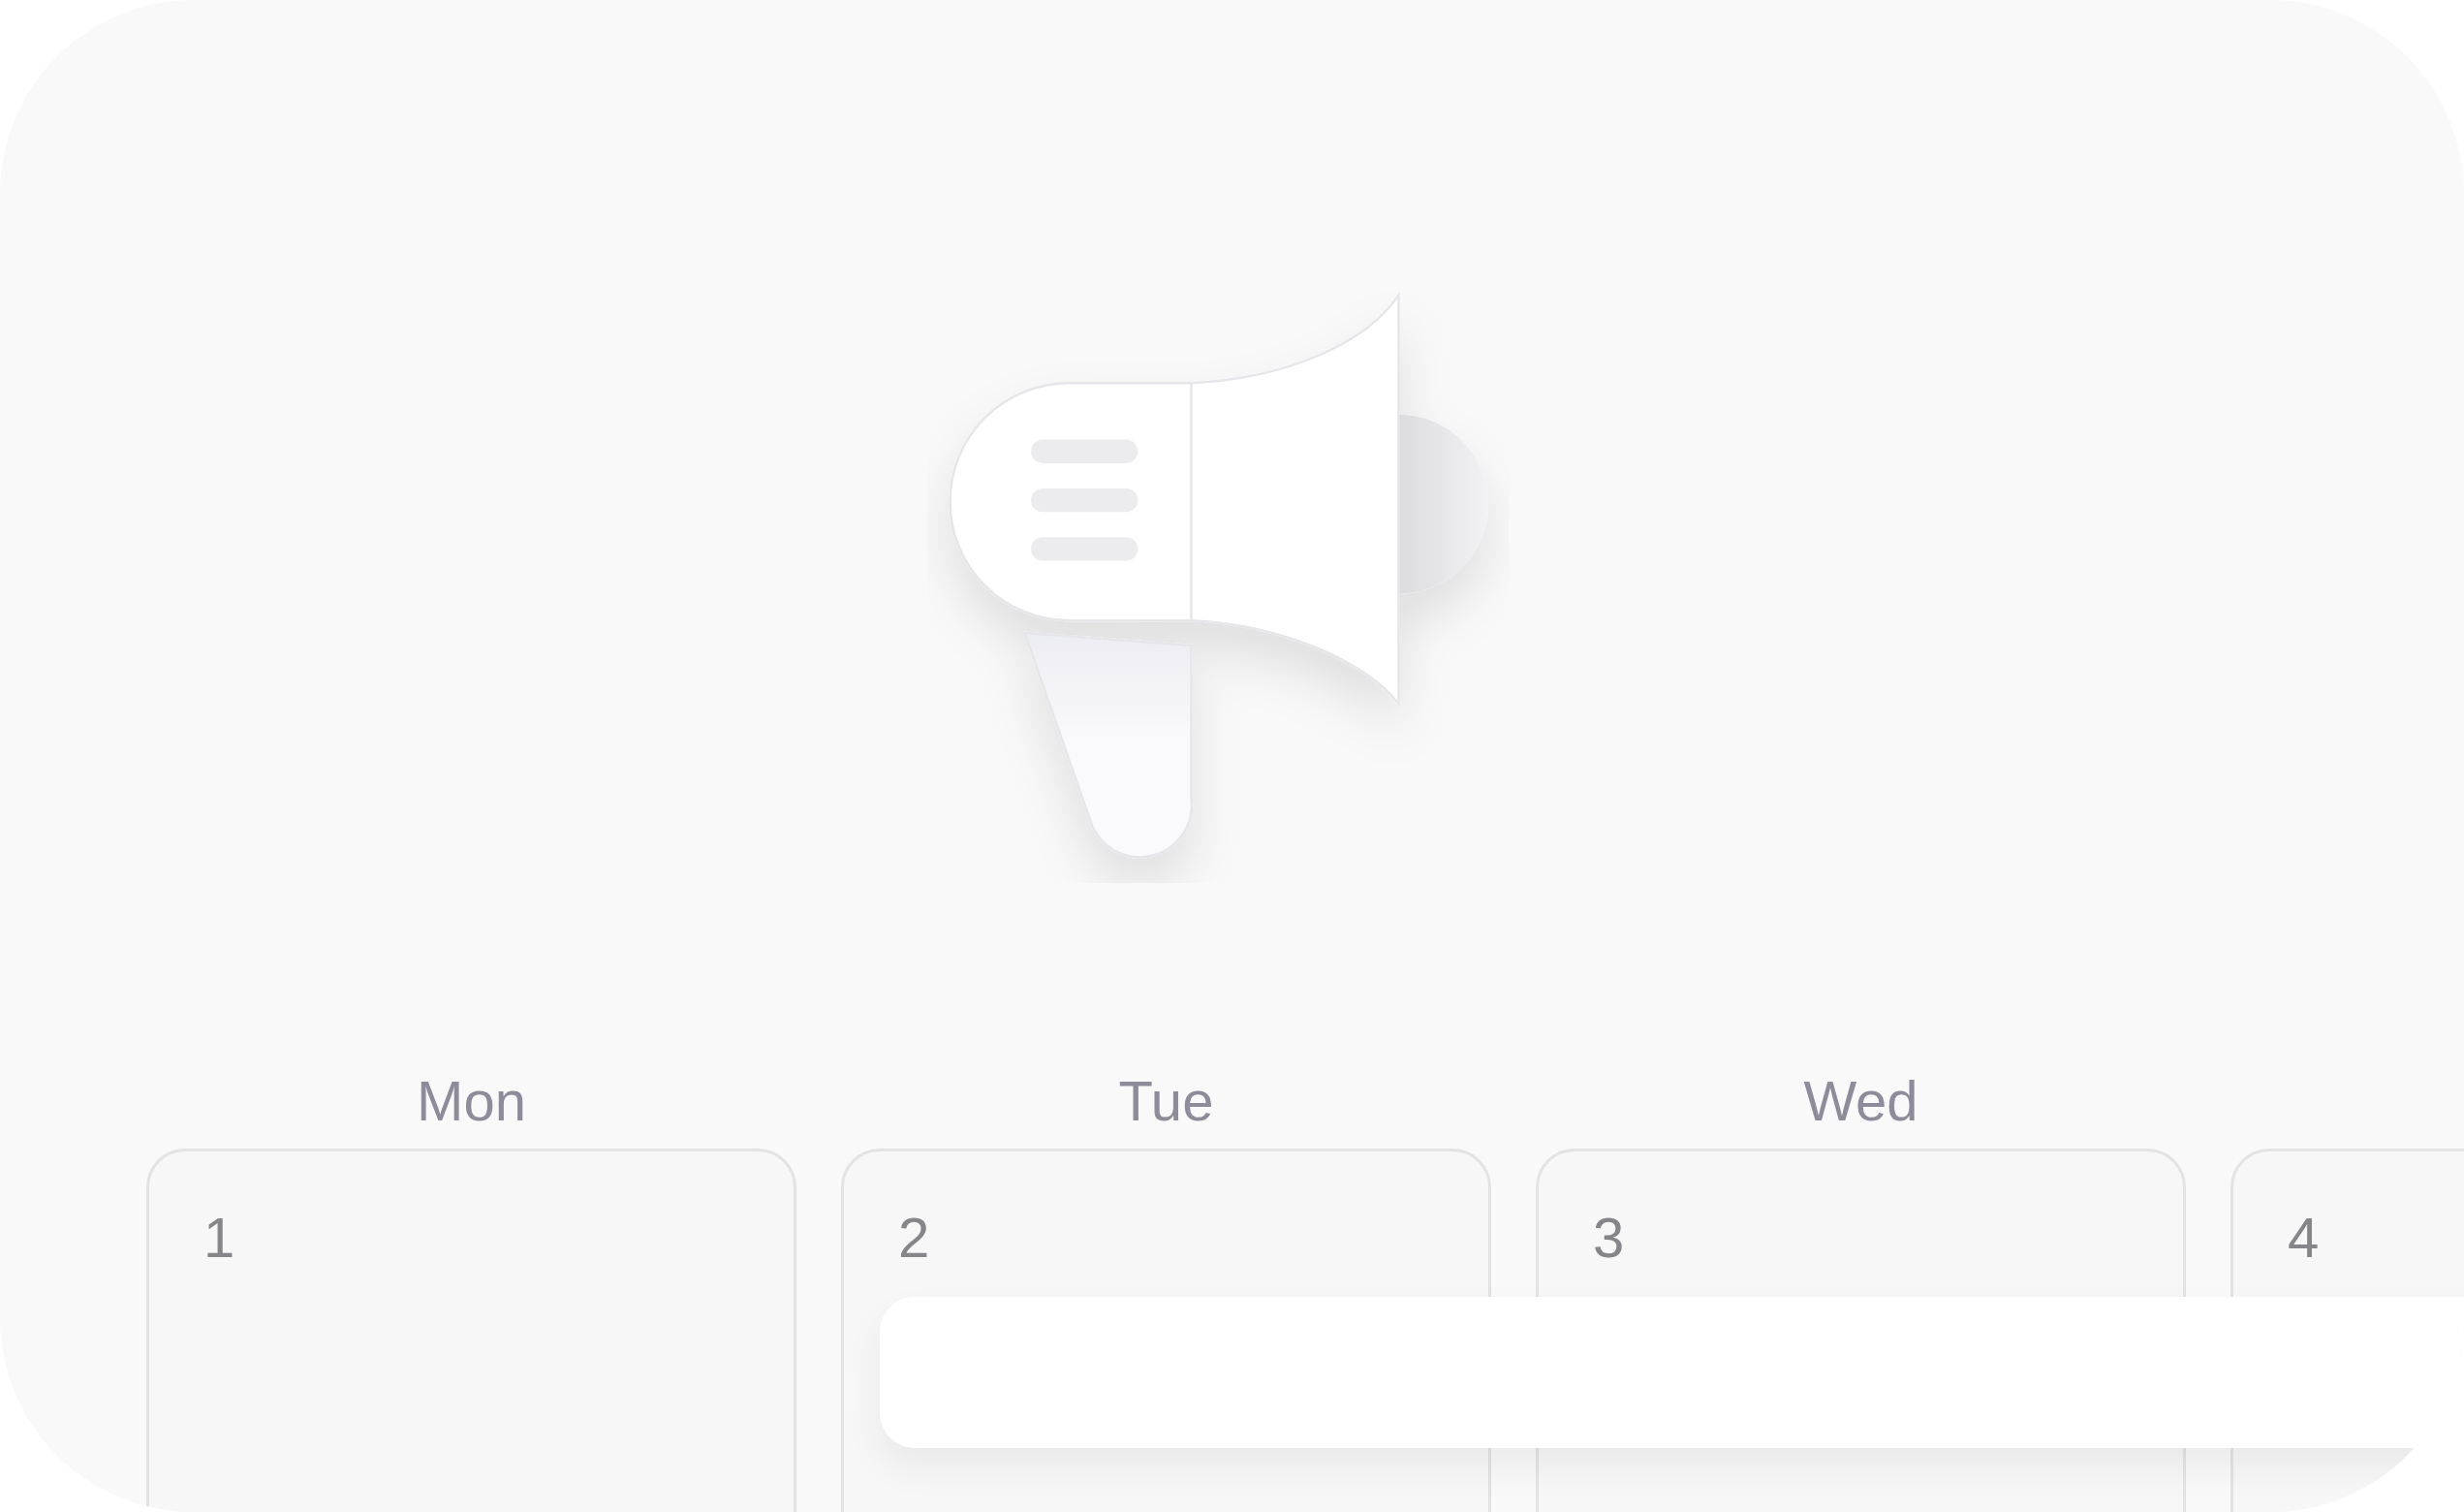  What do you see at coordinates (1166, 1100) in the screenshot?
I see `weekday-label: Tue` at bounding box center [1166, 1100].